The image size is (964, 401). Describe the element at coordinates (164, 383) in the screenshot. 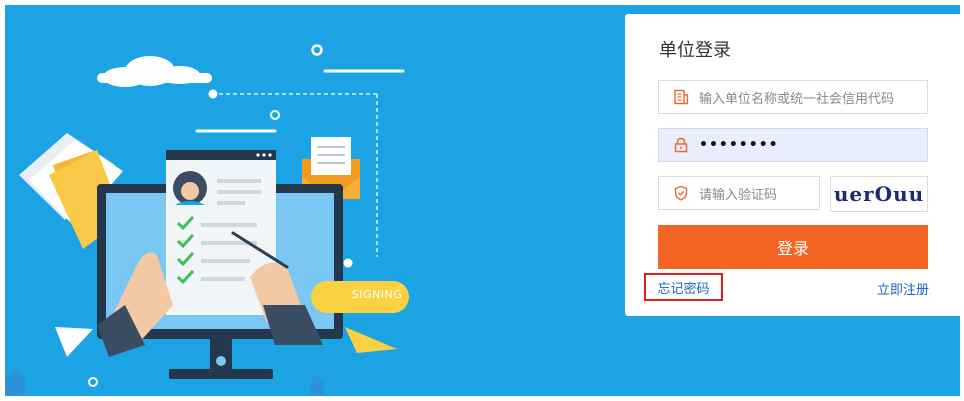

I see `city-silhouette` at that location.